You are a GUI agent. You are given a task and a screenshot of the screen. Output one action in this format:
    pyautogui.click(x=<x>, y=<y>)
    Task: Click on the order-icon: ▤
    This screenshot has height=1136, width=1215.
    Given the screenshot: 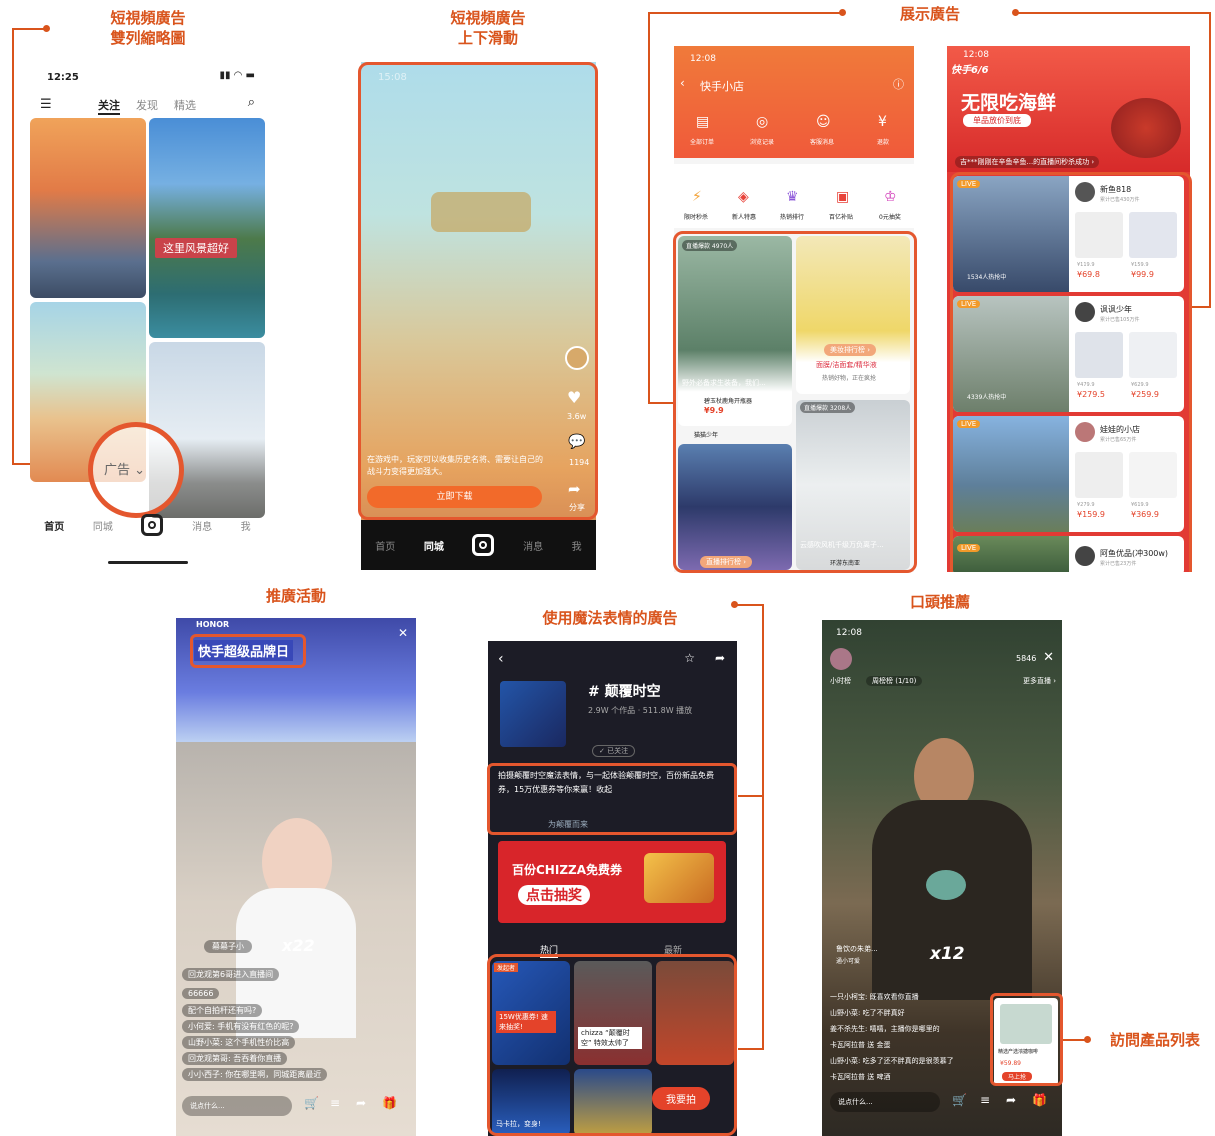 What is the action you would take?
    pyautogui.click(x=702, y=122)
    